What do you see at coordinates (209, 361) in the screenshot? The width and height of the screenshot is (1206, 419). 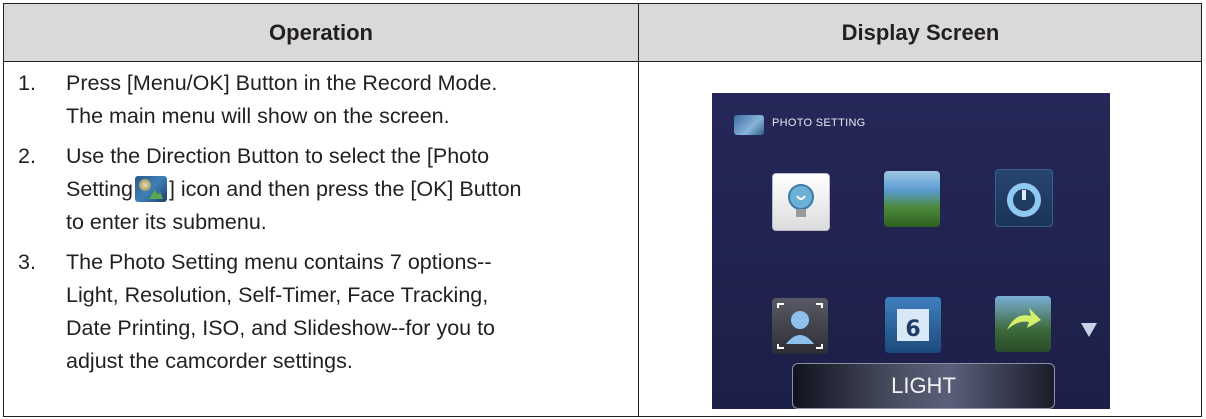 I see `step-line: adjust the camcorder settings.` at bounding box center [209, 361].